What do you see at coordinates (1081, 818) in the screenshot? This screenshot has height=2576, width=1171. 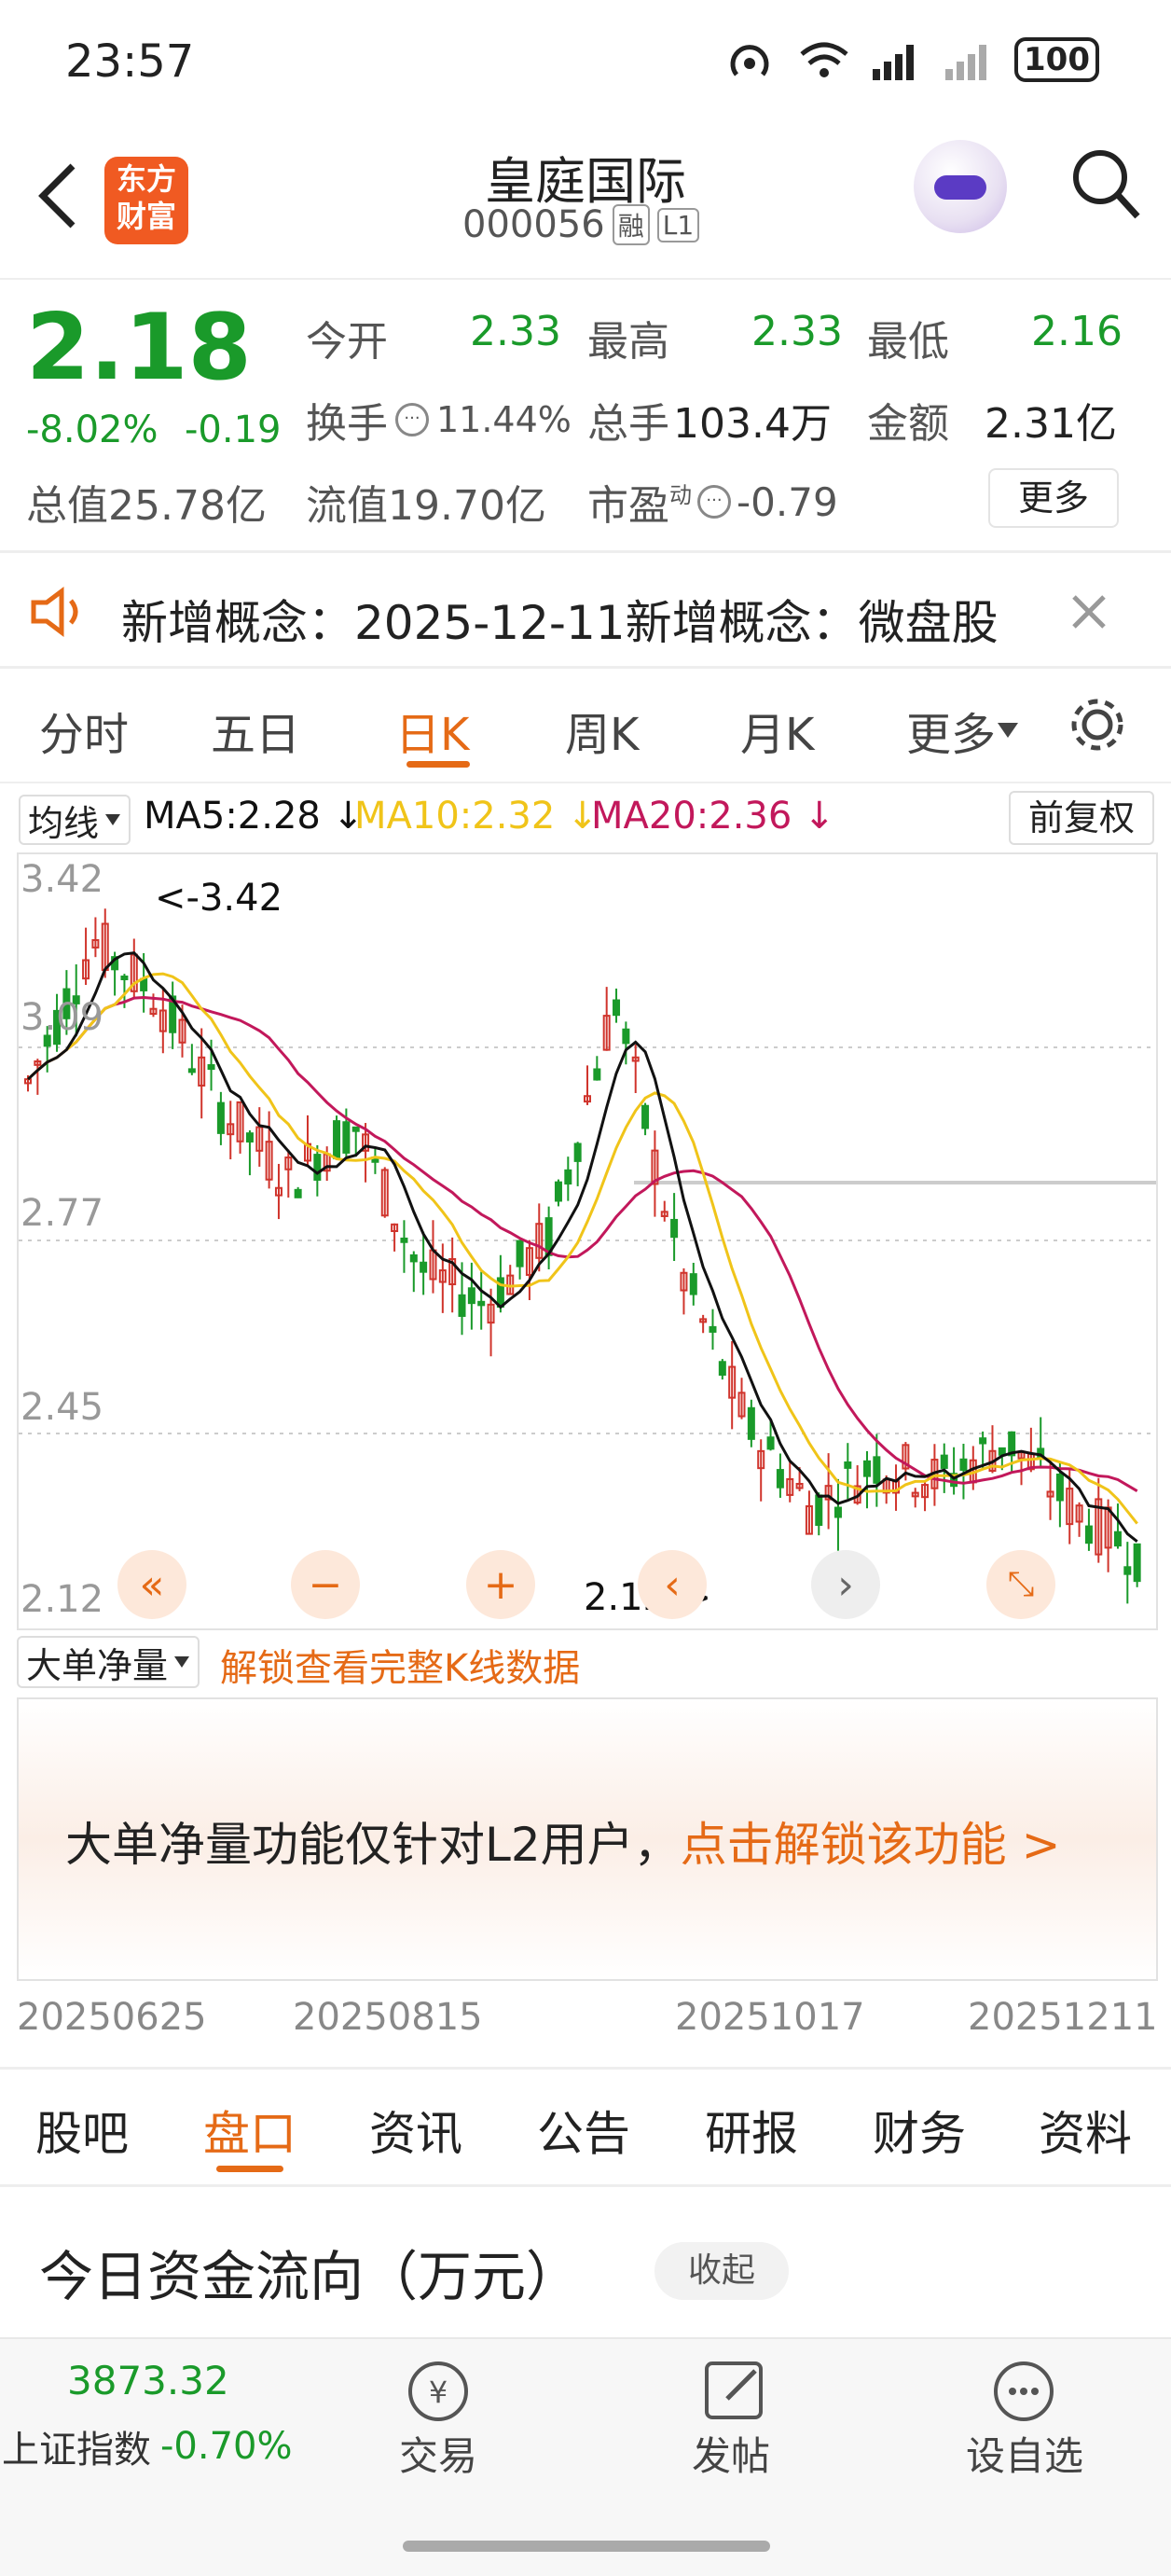 I see `adjust-button: 前复权` at bounding box center [1081, 818].